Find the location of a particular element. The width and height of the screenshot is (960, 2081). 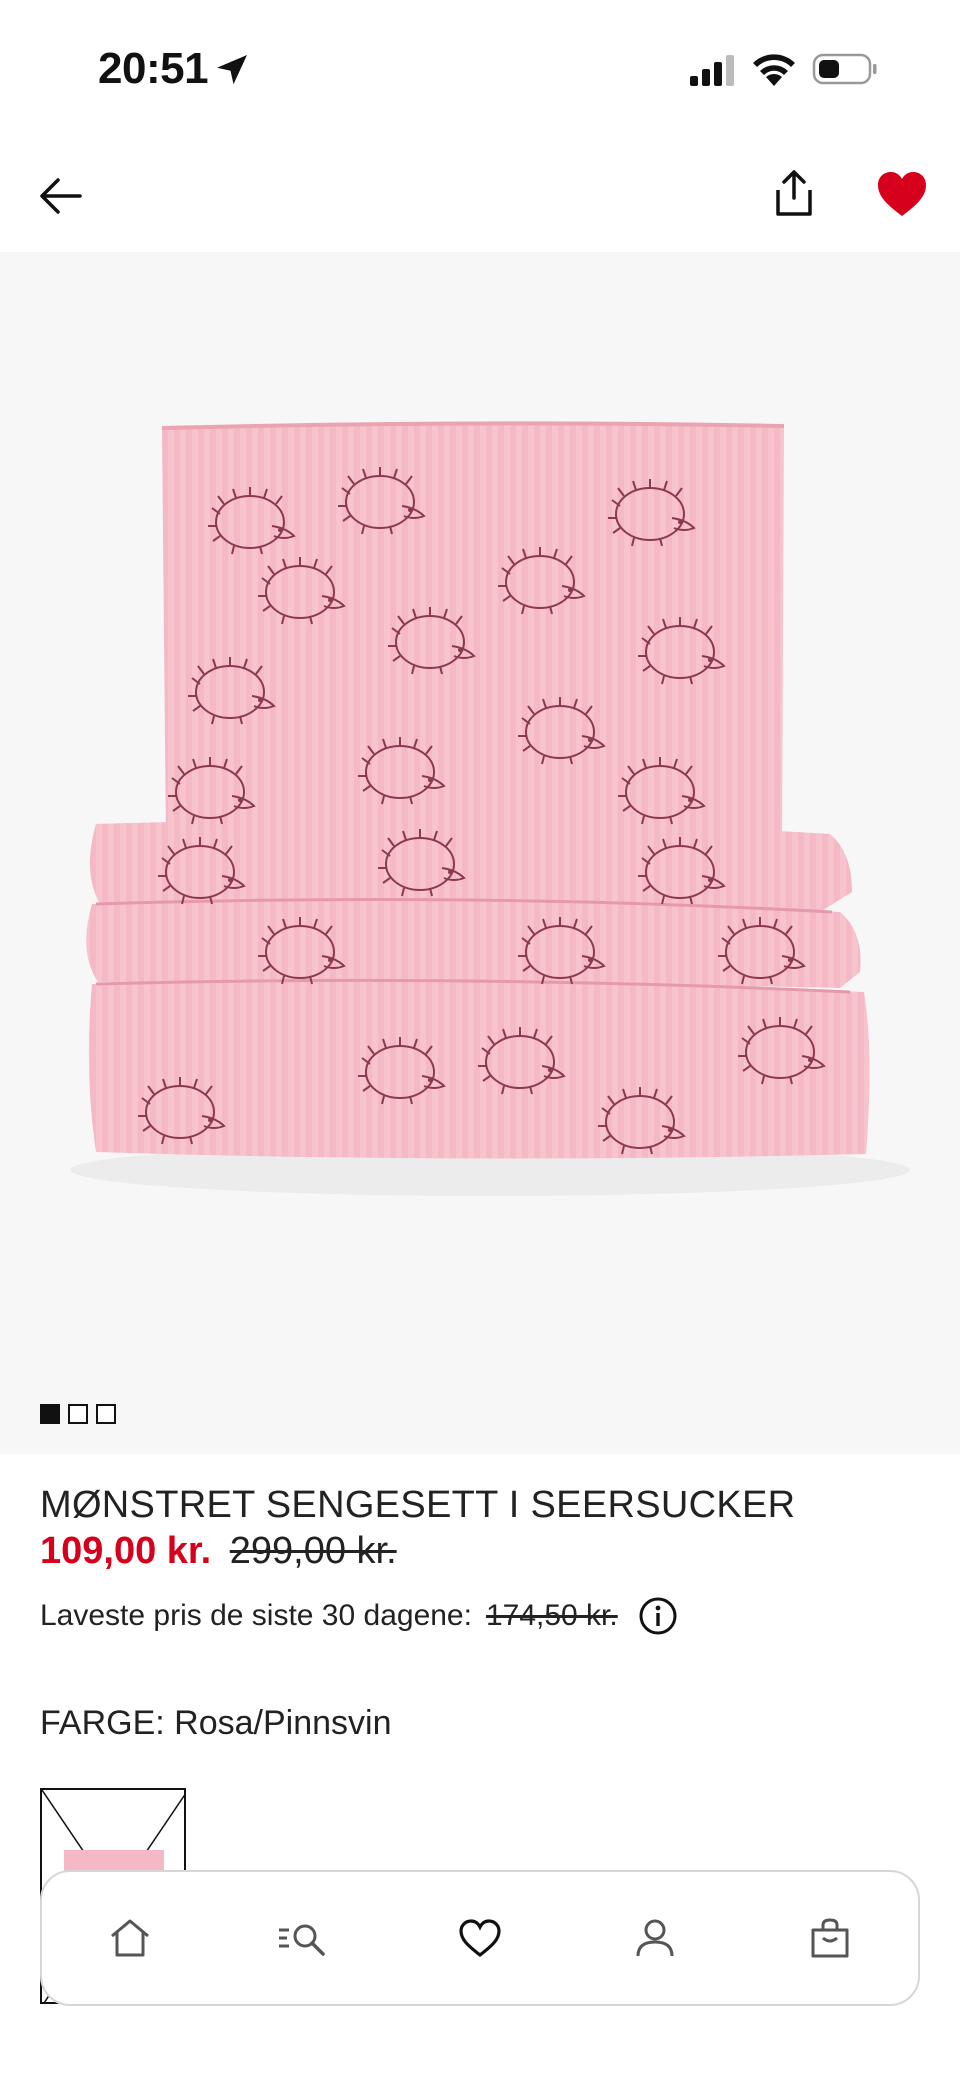

bottom-tab-bar is located at coordinates (480, 1938).